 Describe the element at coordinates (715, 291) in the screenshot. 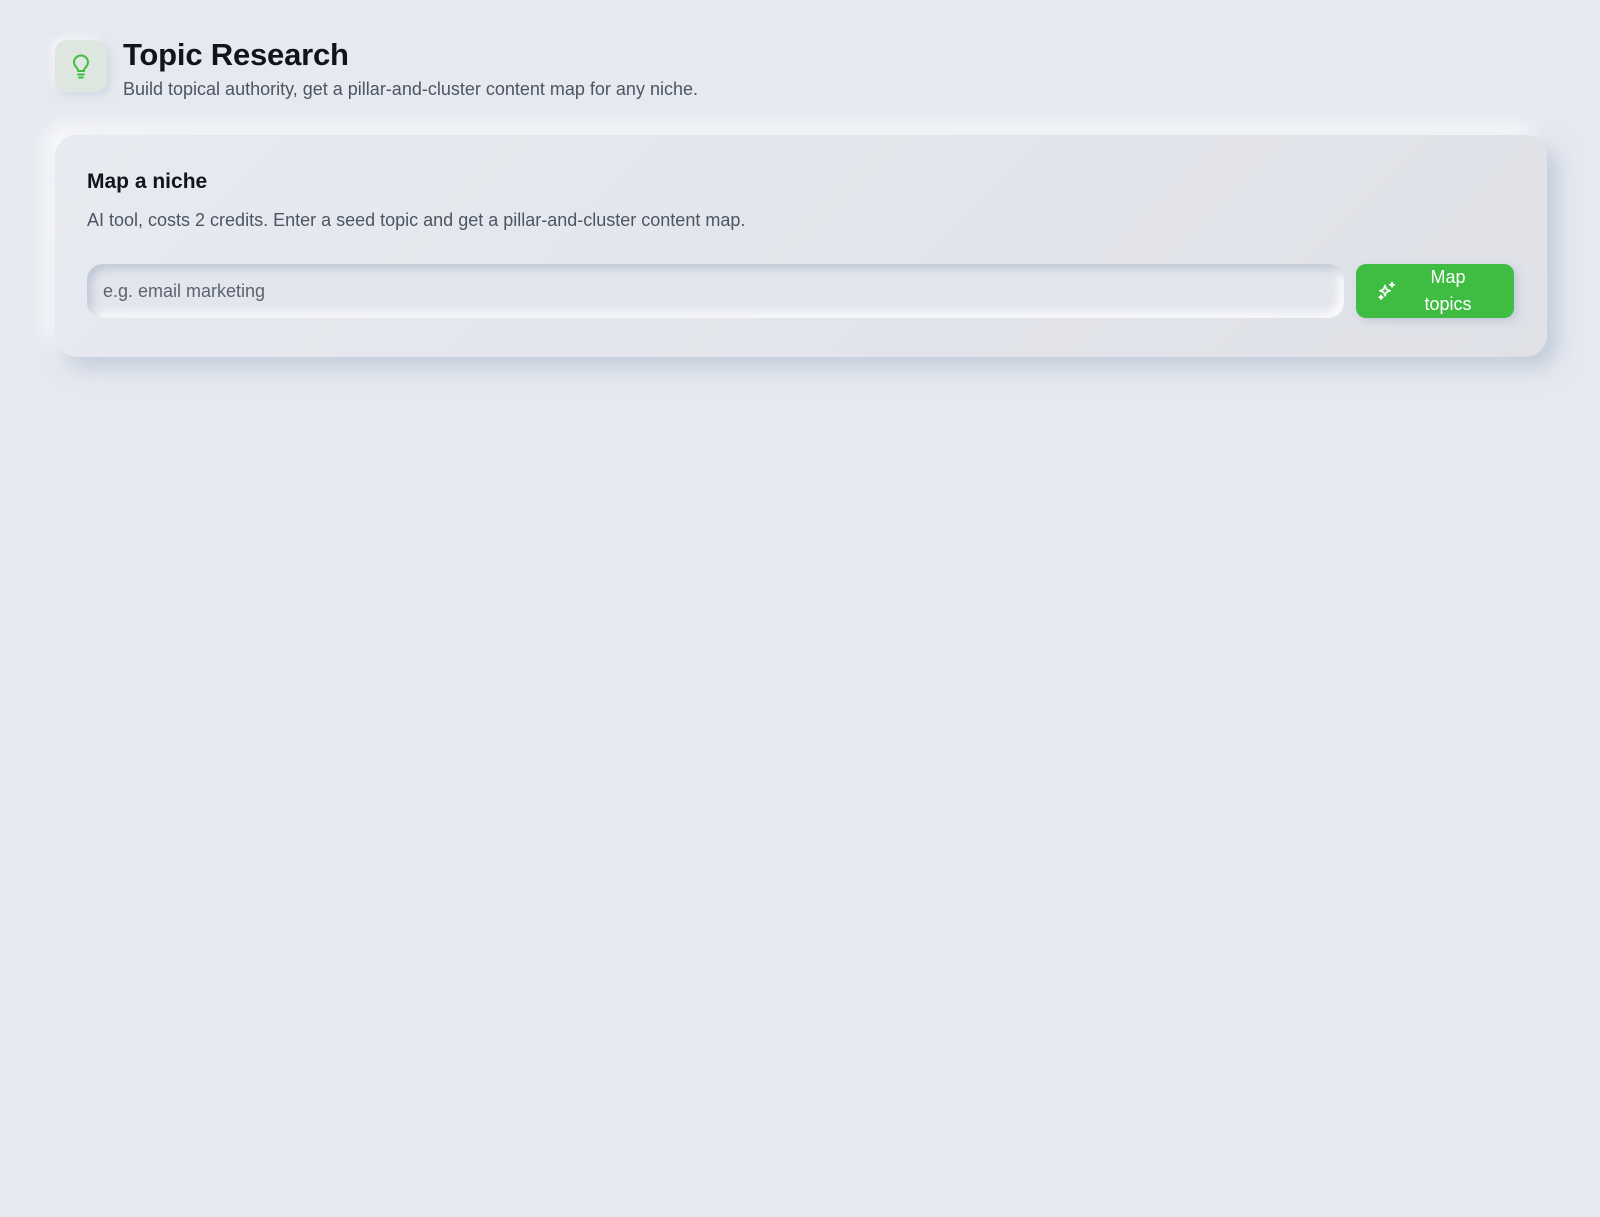

I see `seed-topic-input` at that location.